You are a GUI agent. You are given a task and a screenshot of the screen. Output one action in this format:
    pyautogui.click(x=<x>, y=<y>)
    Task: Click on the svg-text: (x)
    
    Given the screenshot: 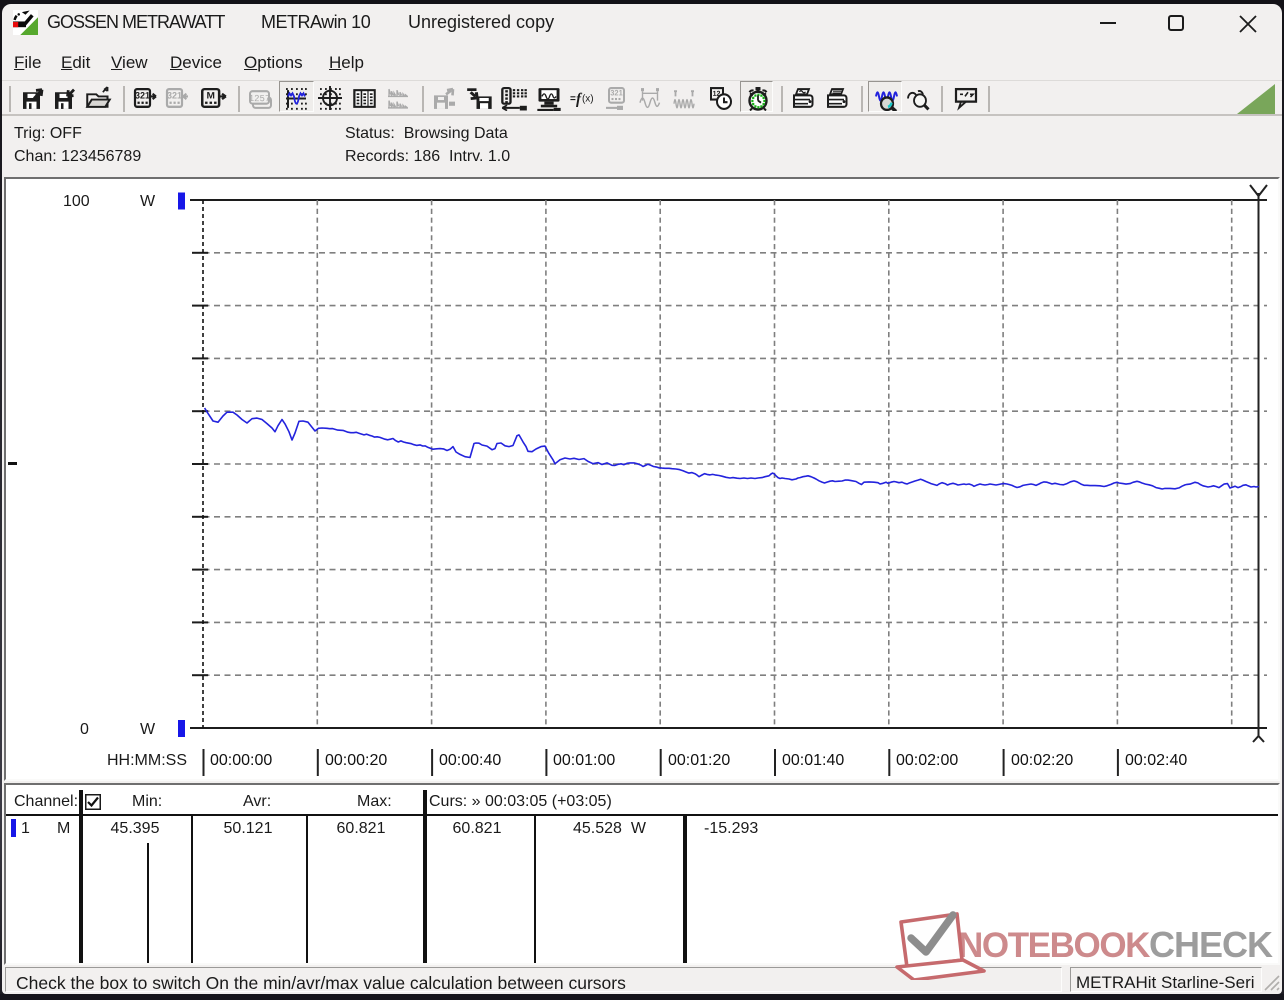 What is the action you would take?
    pyautogui.click(x=587, y=98)
    